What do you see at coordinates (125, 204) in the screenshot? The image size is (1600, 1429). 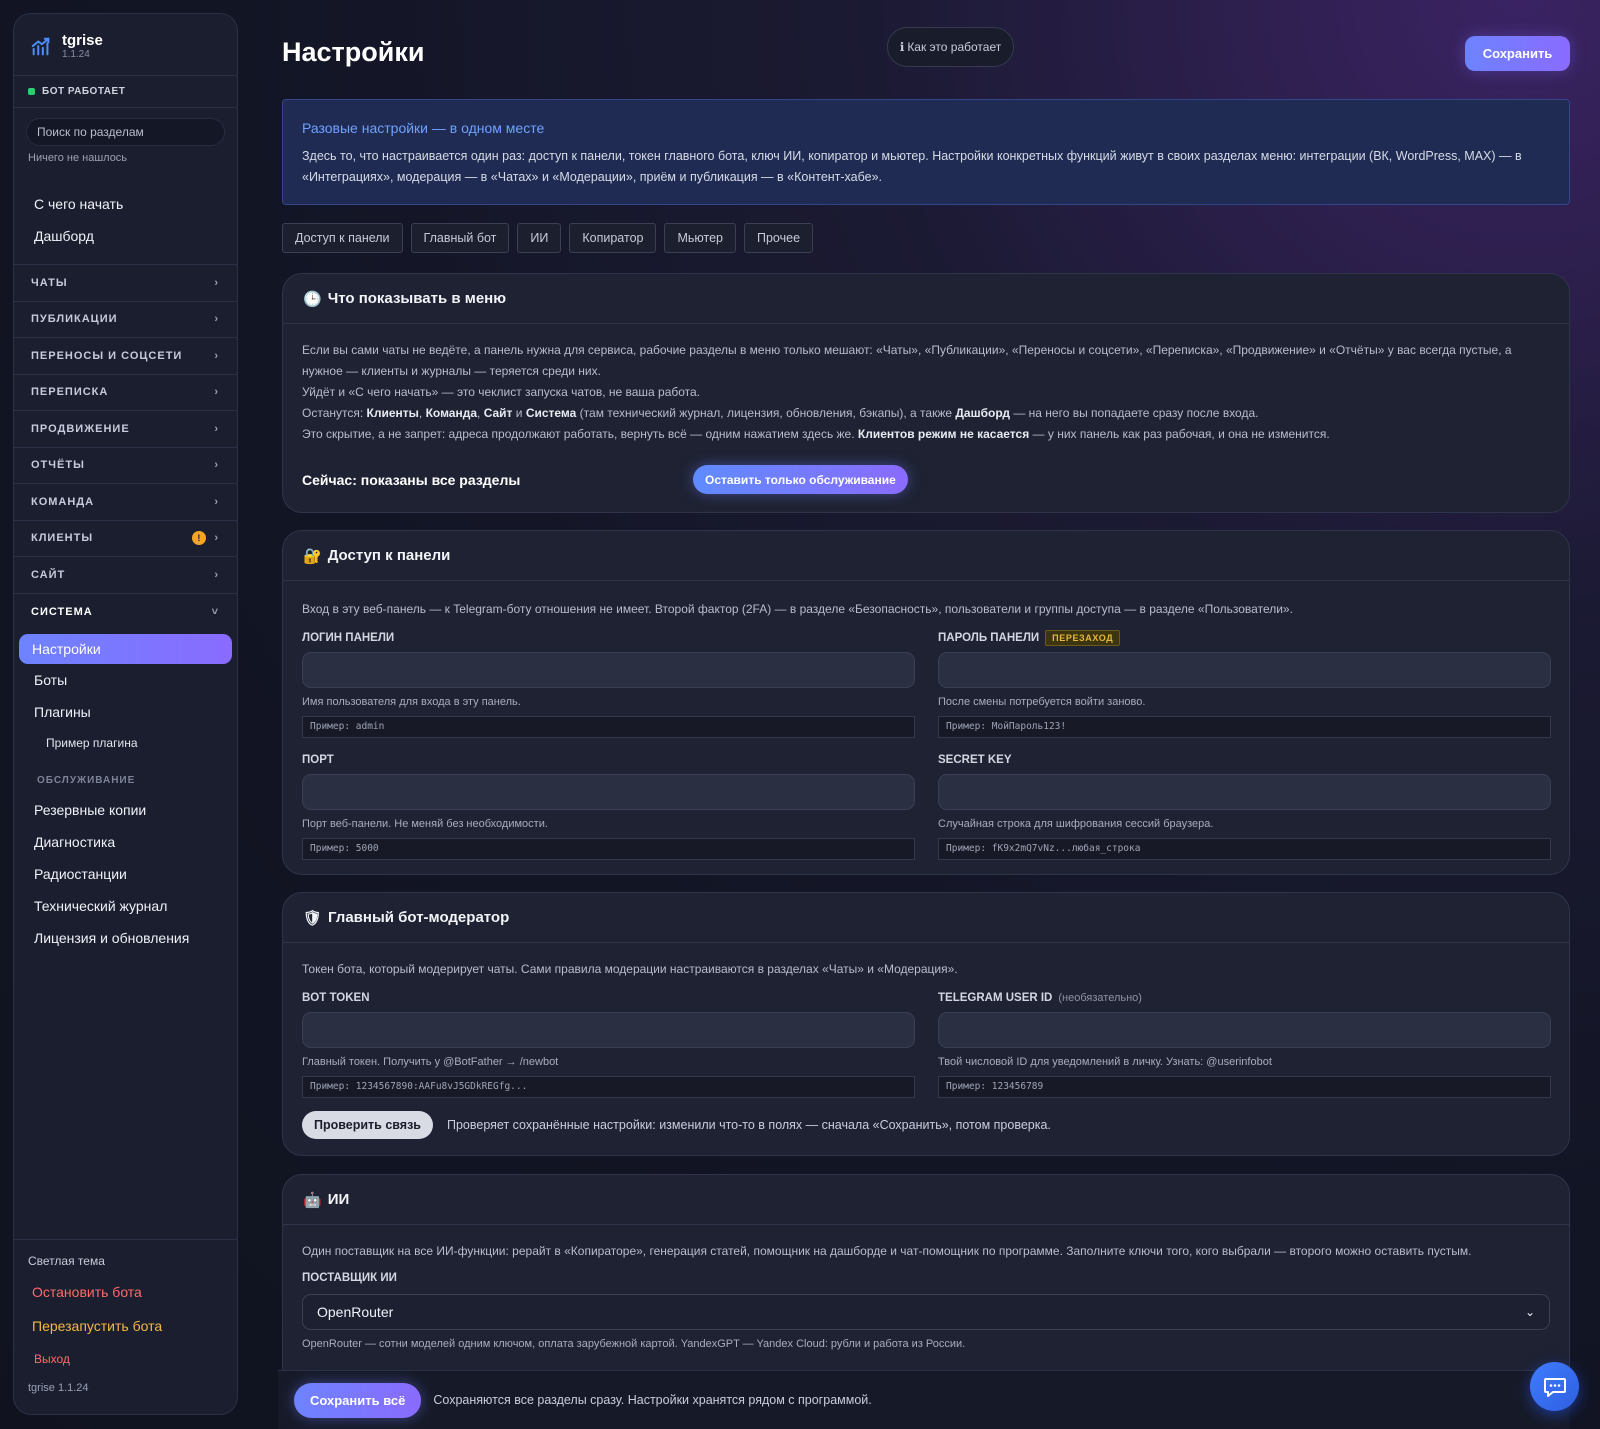 I see `sidebar-item-getting-started: С чего начать` at bounding box center [125, 204].